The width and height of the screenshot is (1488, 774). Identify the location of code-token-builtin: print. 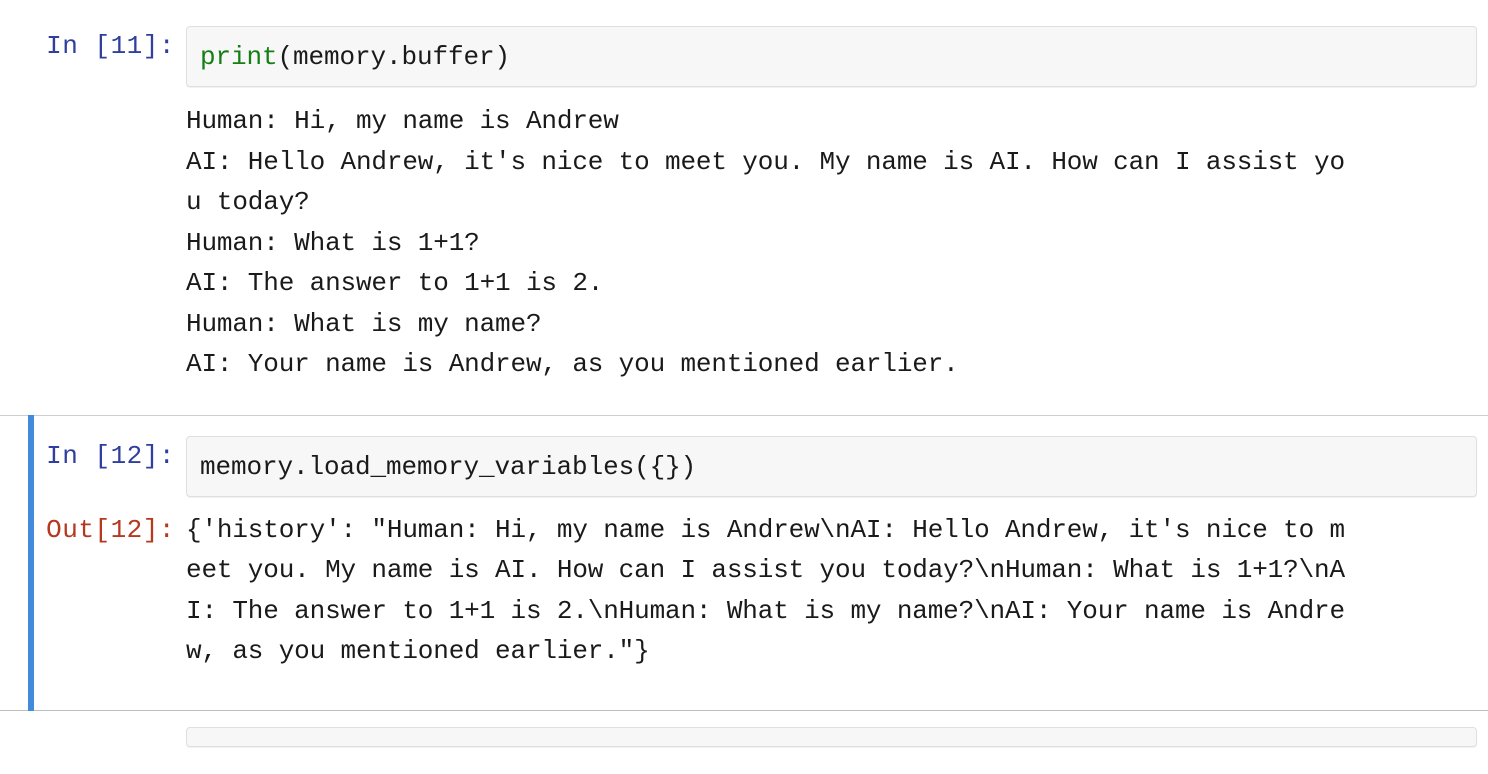
(239, 57).